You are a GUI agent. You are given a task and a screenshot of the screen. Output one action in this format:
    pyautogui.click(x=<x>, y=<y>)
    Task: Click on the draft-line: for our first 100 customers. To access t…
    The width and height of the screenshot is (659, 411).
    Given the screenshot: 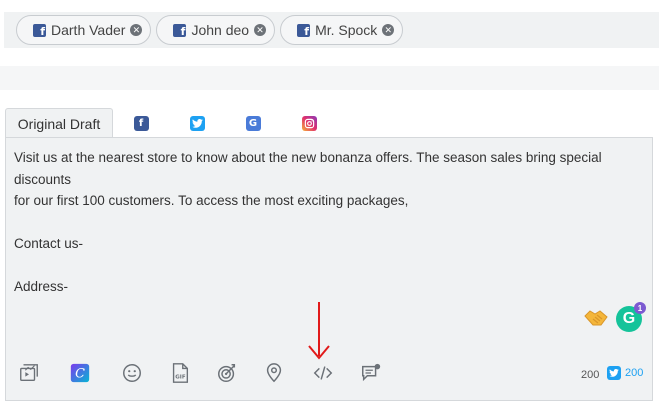 What is the action you would take?
    pyautogui.click(x=211, y=200)
    